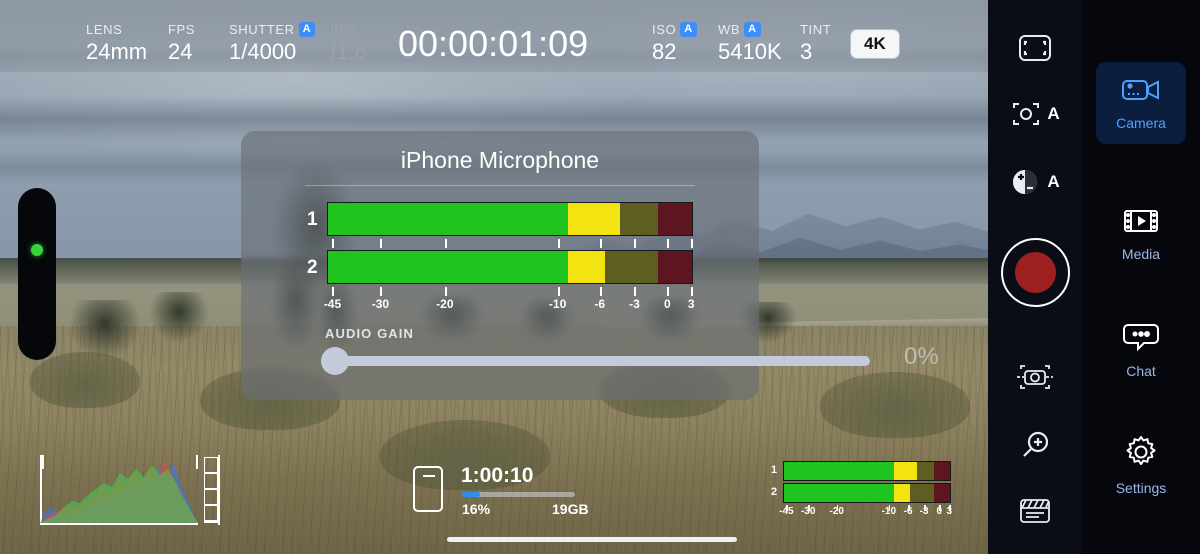  What do you see at coordinates (1035, 114) in the screenshot?
I see `focus-reticle-icon: A` at bounding box center [1035, 114].